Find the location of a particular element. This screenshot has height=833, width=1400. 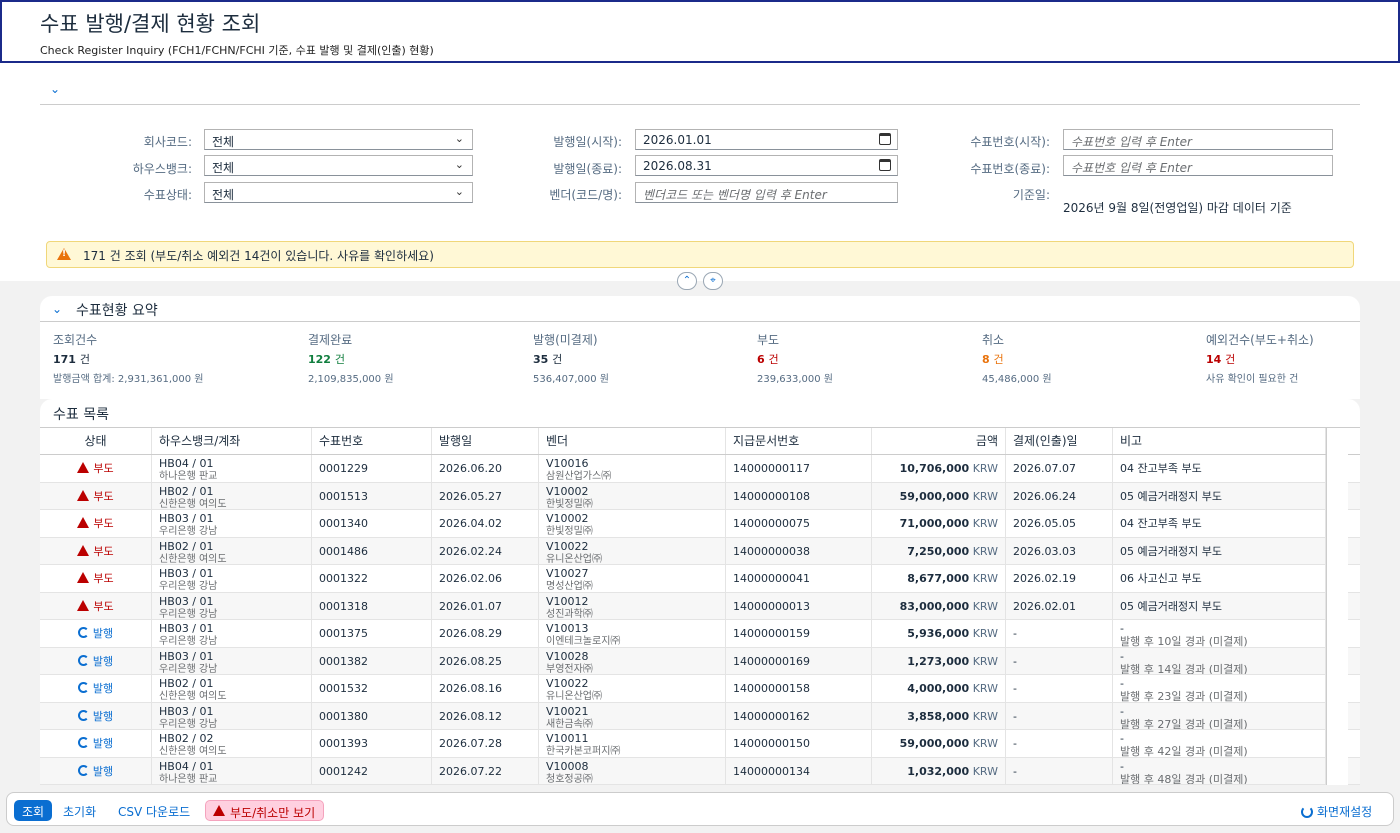

col-header-paid: 결제(인출)일 is located at coordinates (1059, 441).